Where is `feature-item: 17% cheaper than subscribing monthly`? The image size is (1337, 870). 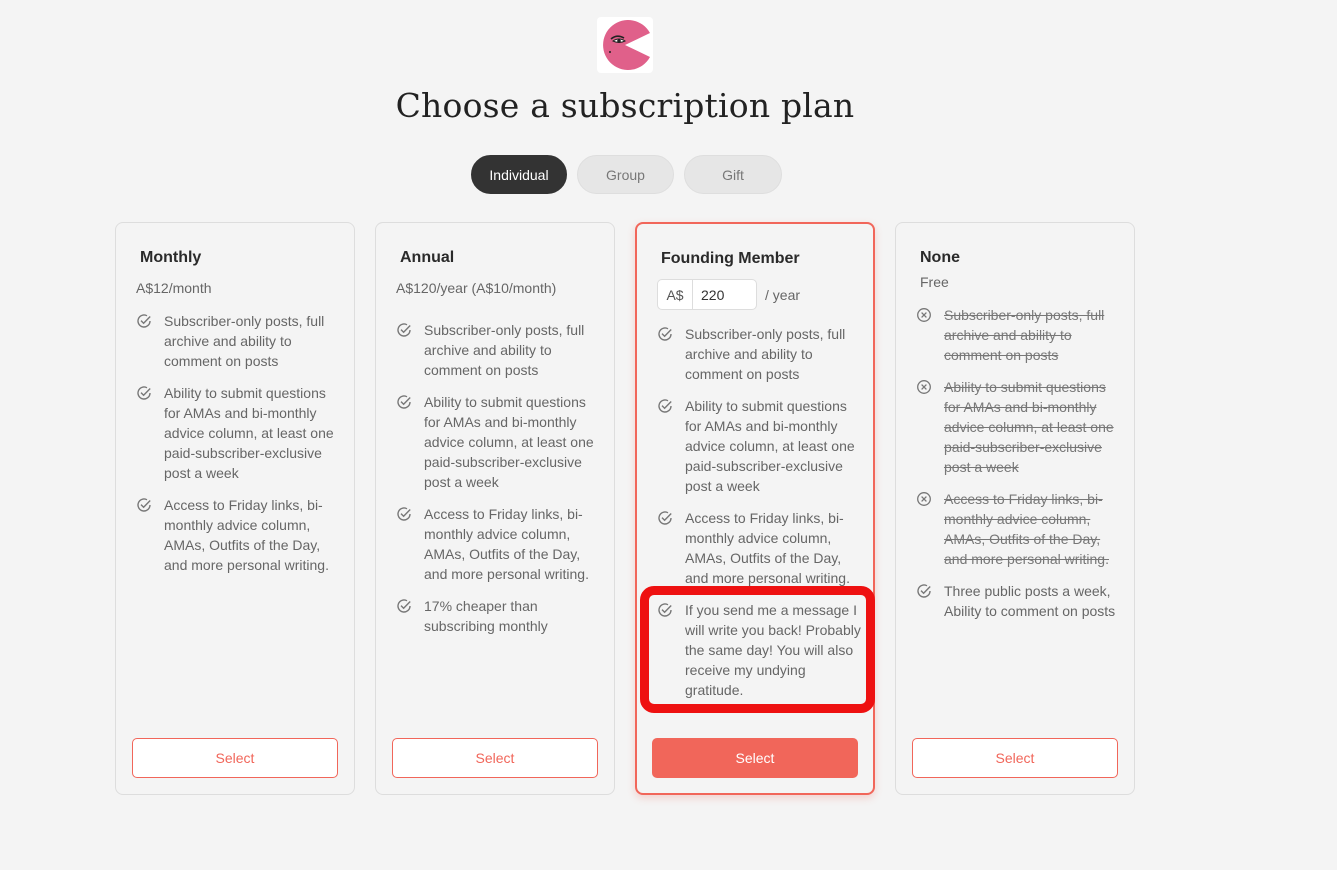 feature-item: 17% cheaper than subscribing monthly is located at coordinates (500, 616).